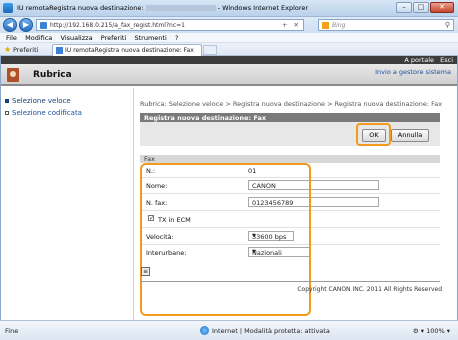  Describe the element at coordinates (447, 25) in the screenshot. I see `magnifier-icon: ⚲` at that location.